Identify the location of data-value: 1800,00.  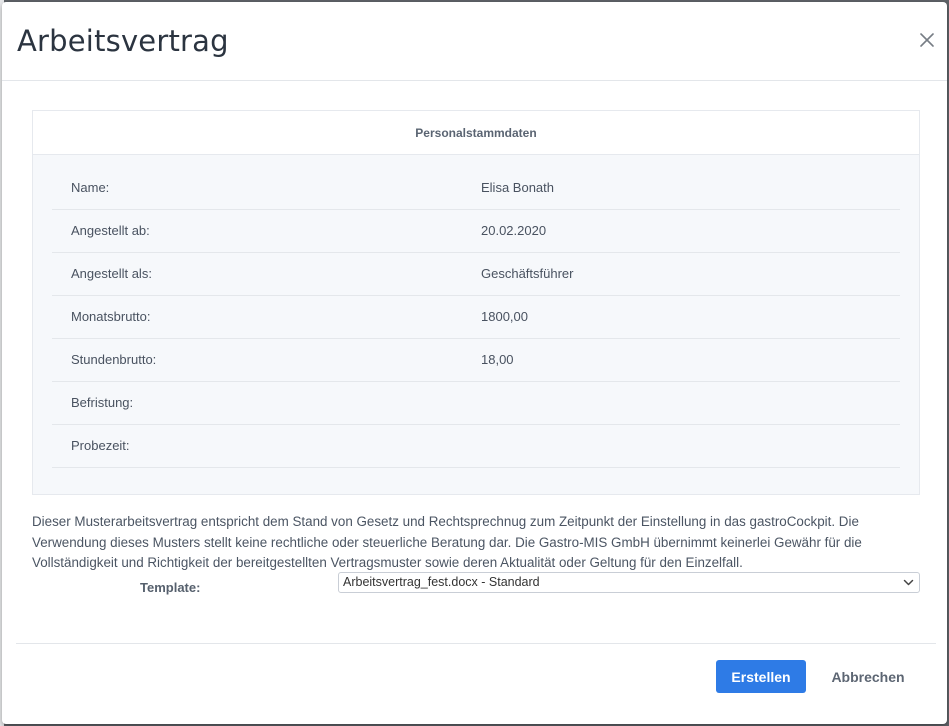
(504, 316).